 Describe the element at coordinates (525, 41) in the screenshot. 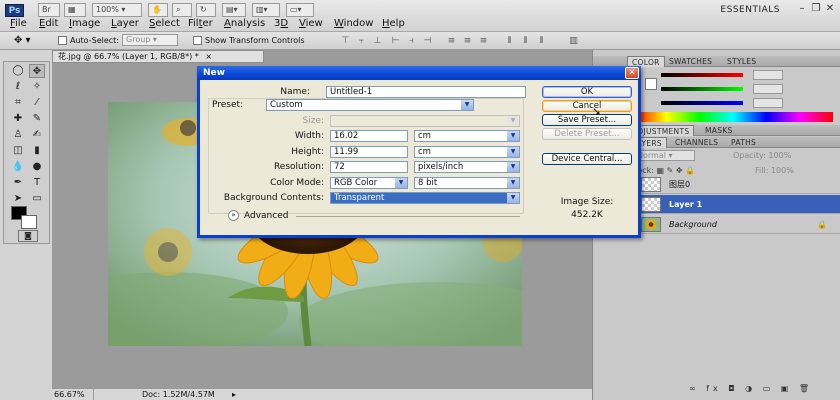

I see `distribute-hcenter-icon: ⦀` at that location.